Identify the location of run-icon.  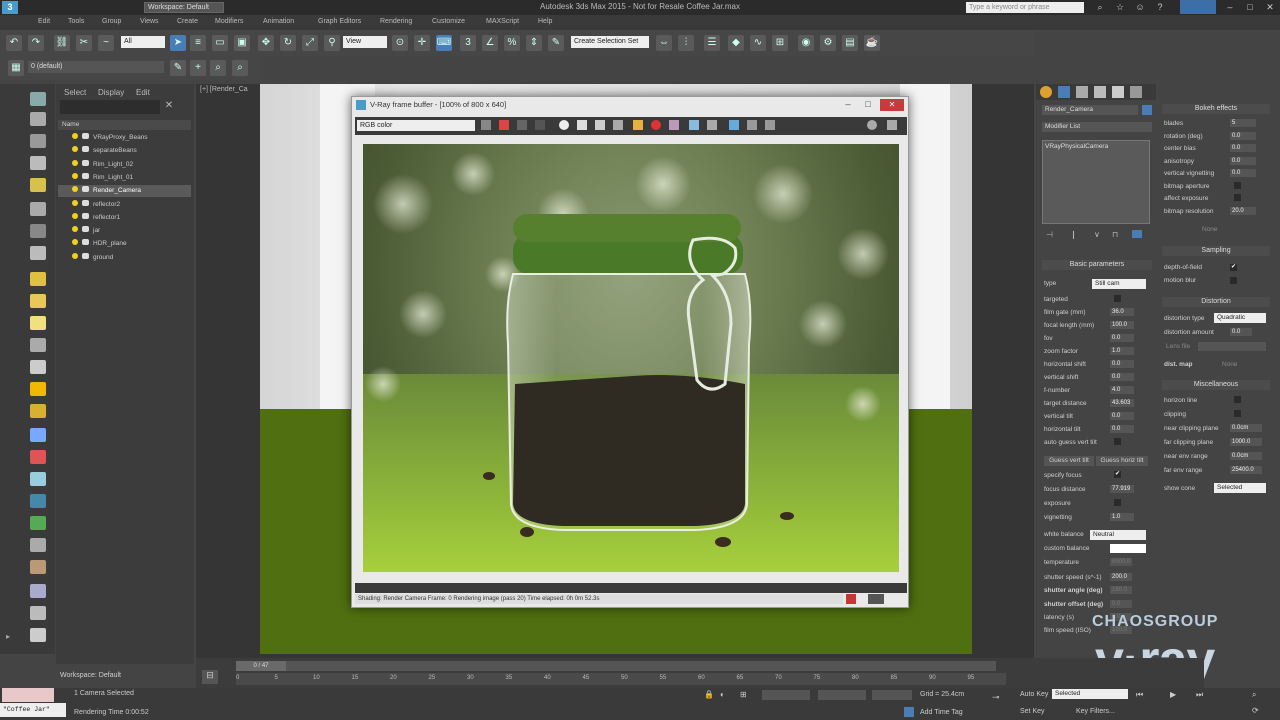
(38, 545).